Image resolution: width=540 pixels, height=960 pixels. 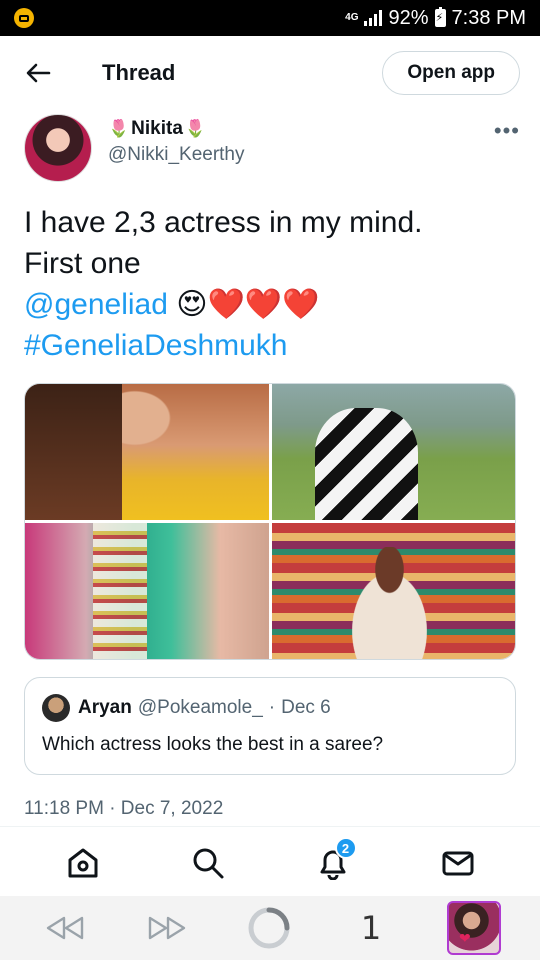 What do you see at coordinates (105, 707) in the screenshot?
I see `quoted-author-name: Aryan` at bounding box center [105, 707].